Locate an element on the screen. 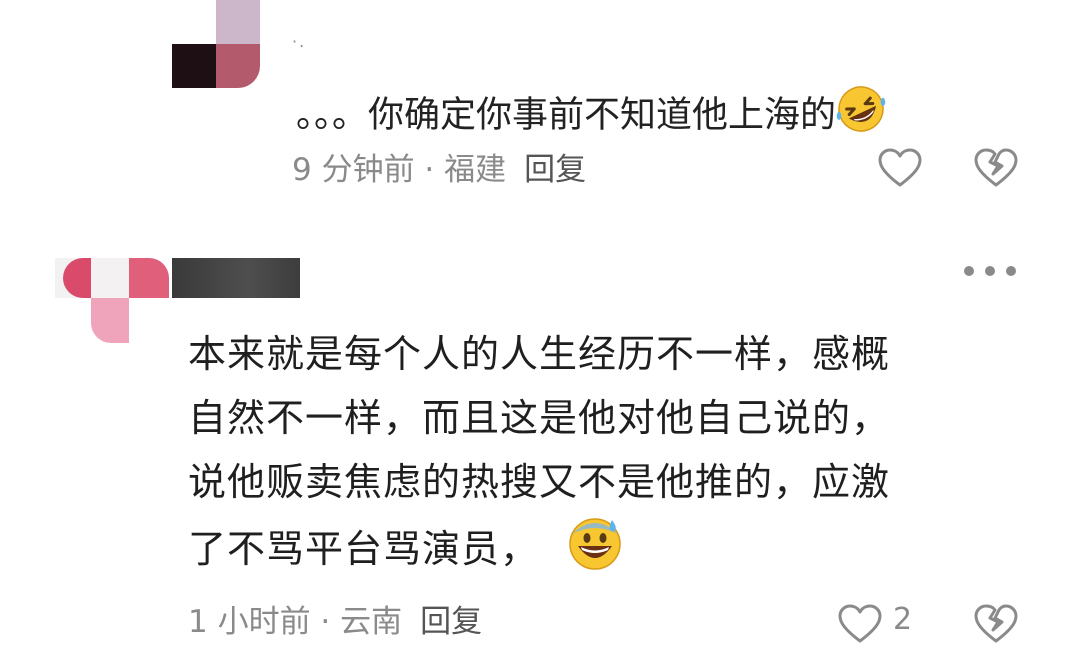 The image size is (1079, 648). comment-line: 自然不一样，而且这是他对他自己说的， is located at coordinates (539, 418).